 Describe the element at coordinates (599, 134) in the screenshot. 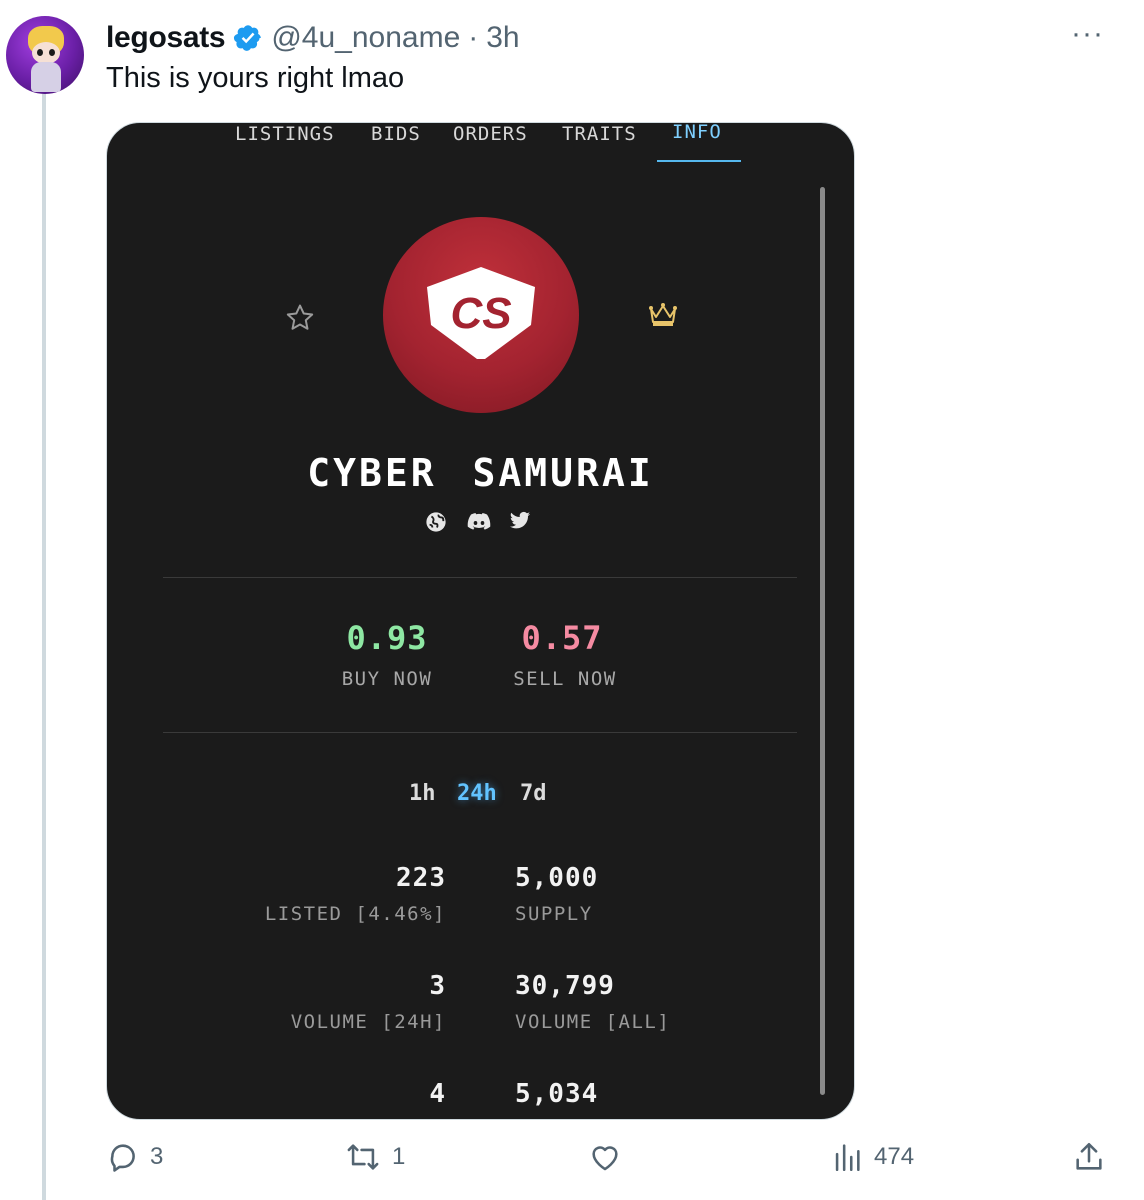

I see `tab-traits: TRAITS` at that location.